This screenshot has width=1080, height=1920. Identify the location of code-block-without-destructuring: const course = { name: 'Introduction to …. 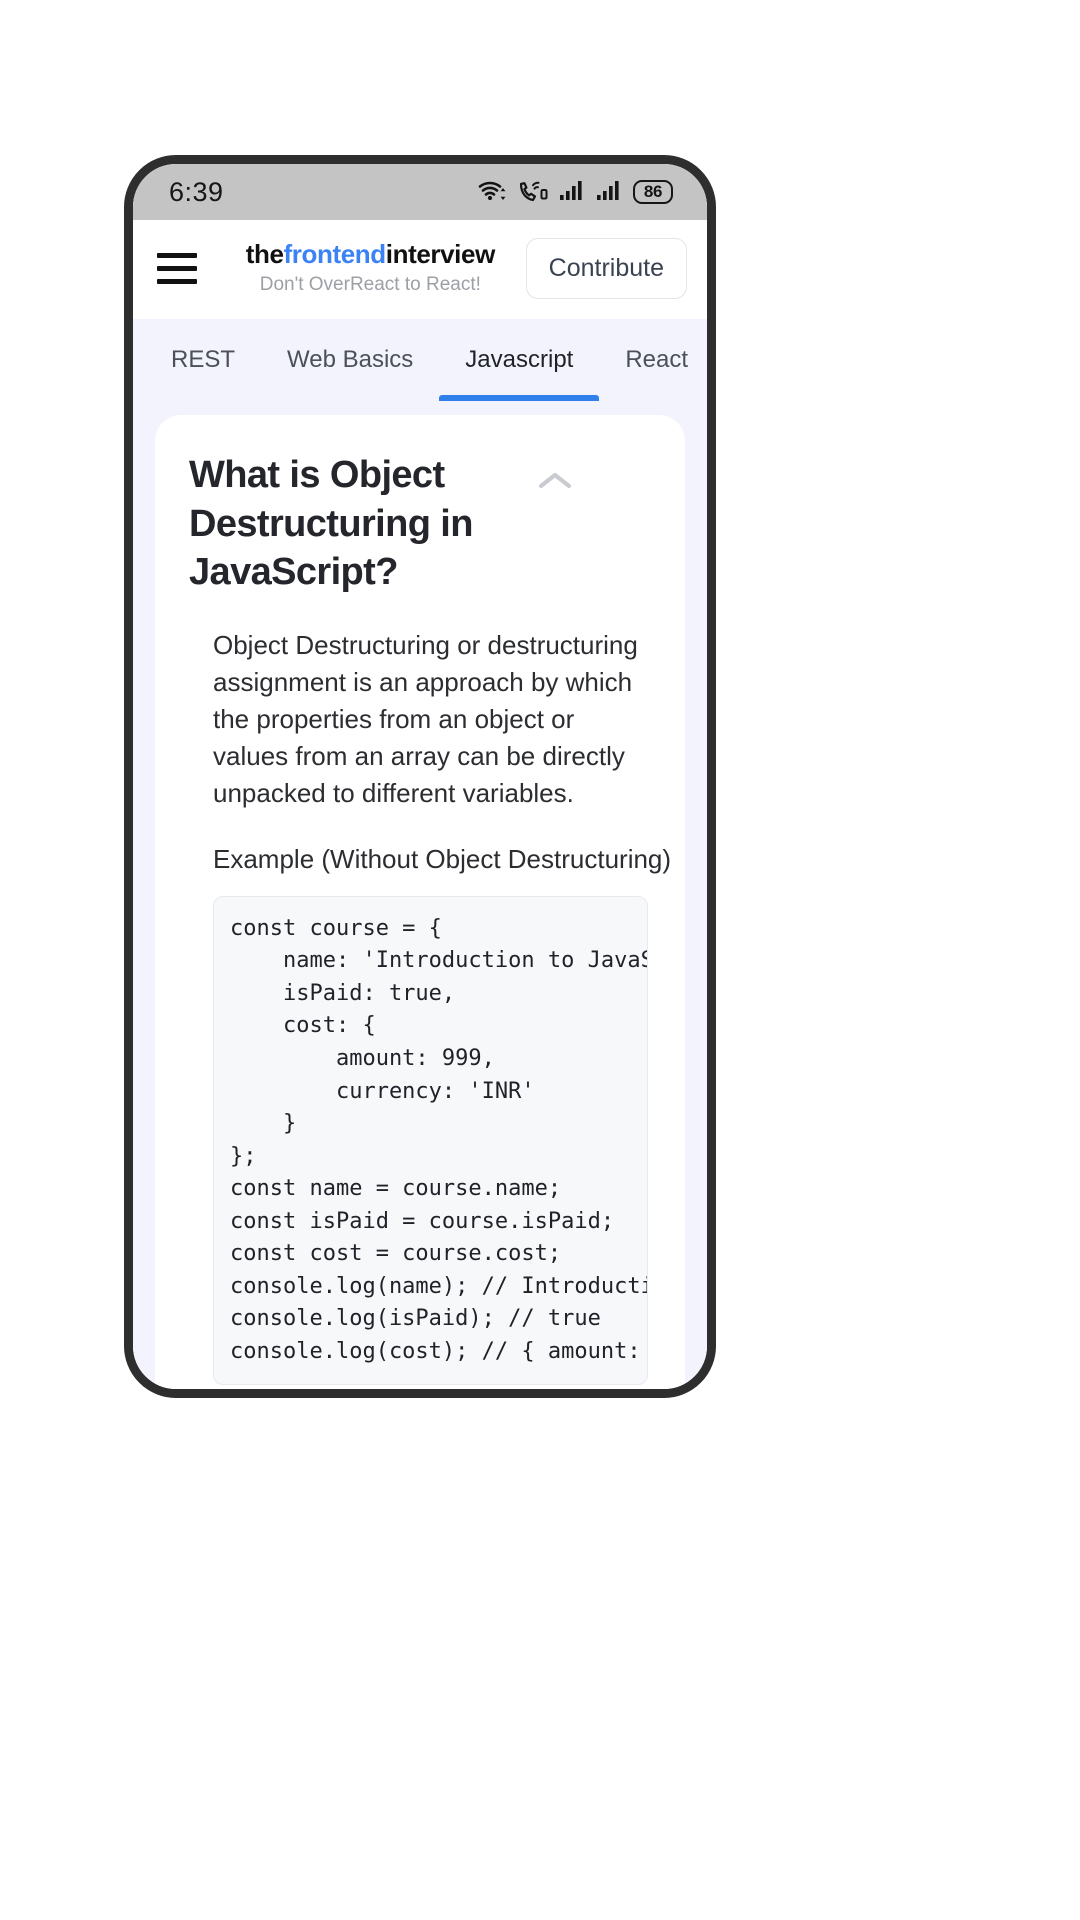
(430, 1140).